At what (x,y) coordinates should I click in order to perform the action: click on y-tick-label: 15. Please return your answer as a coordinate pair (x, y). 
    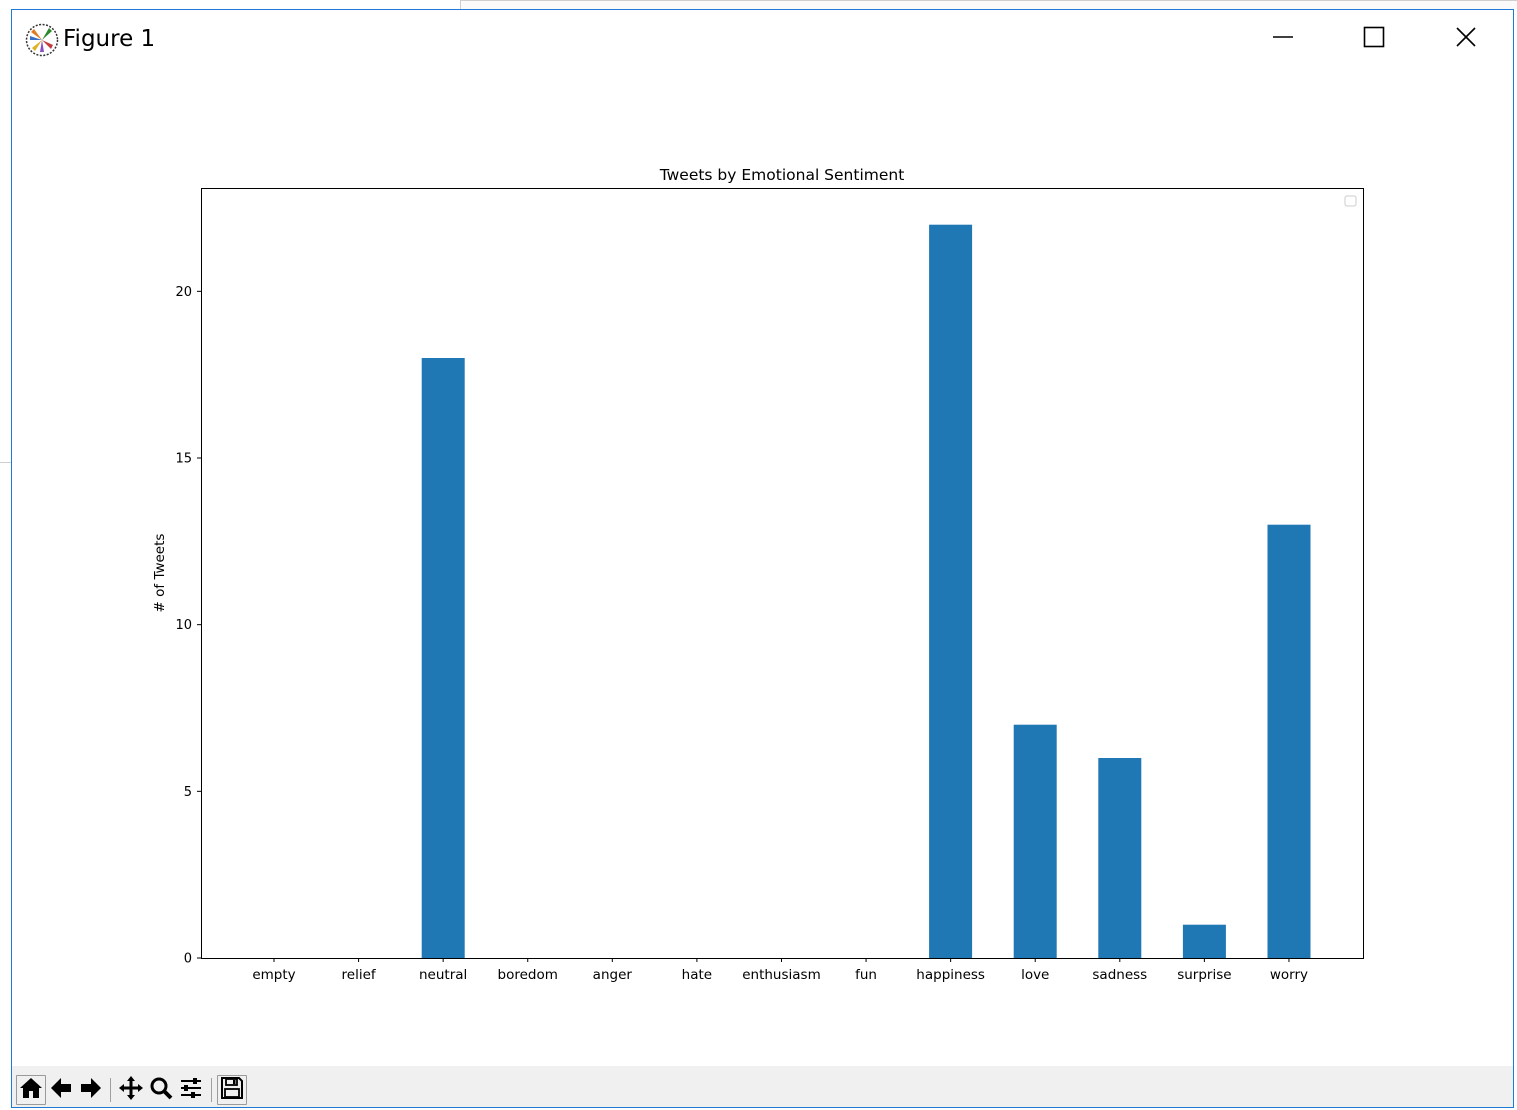
    Looking at the image, I should click on (183, 459).